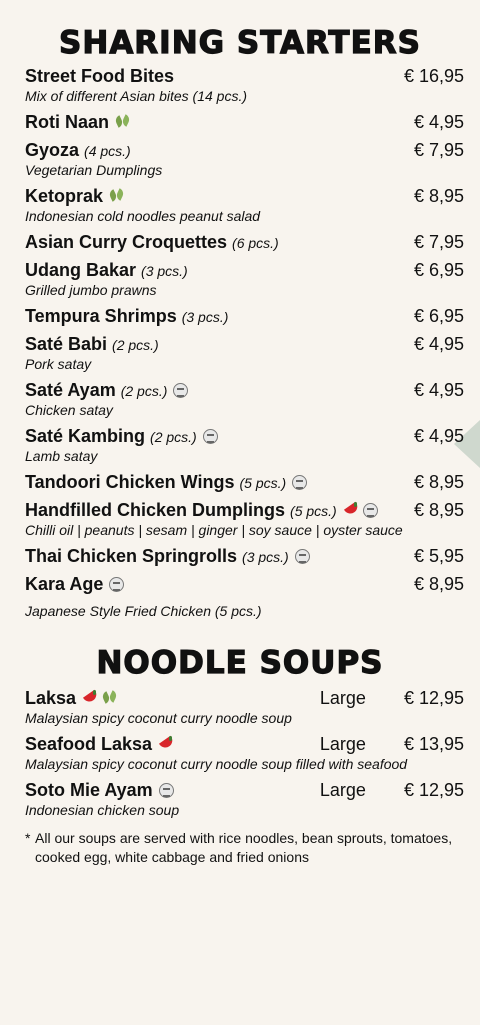 The width and height of the screenshot is (480, 1025). I want to click on starter-item: Asian Curry Croquettes (6 pcs.) € 7,95, so click(244, 242).